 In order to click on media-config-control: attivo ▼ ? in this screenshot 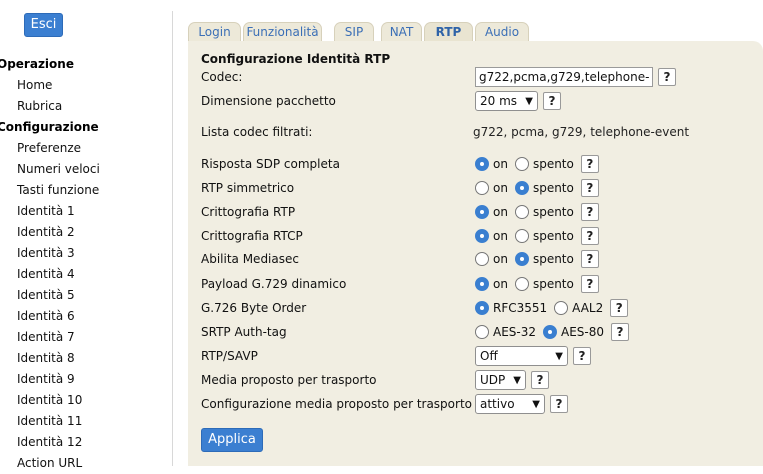, I will do `click(521, 404)`.